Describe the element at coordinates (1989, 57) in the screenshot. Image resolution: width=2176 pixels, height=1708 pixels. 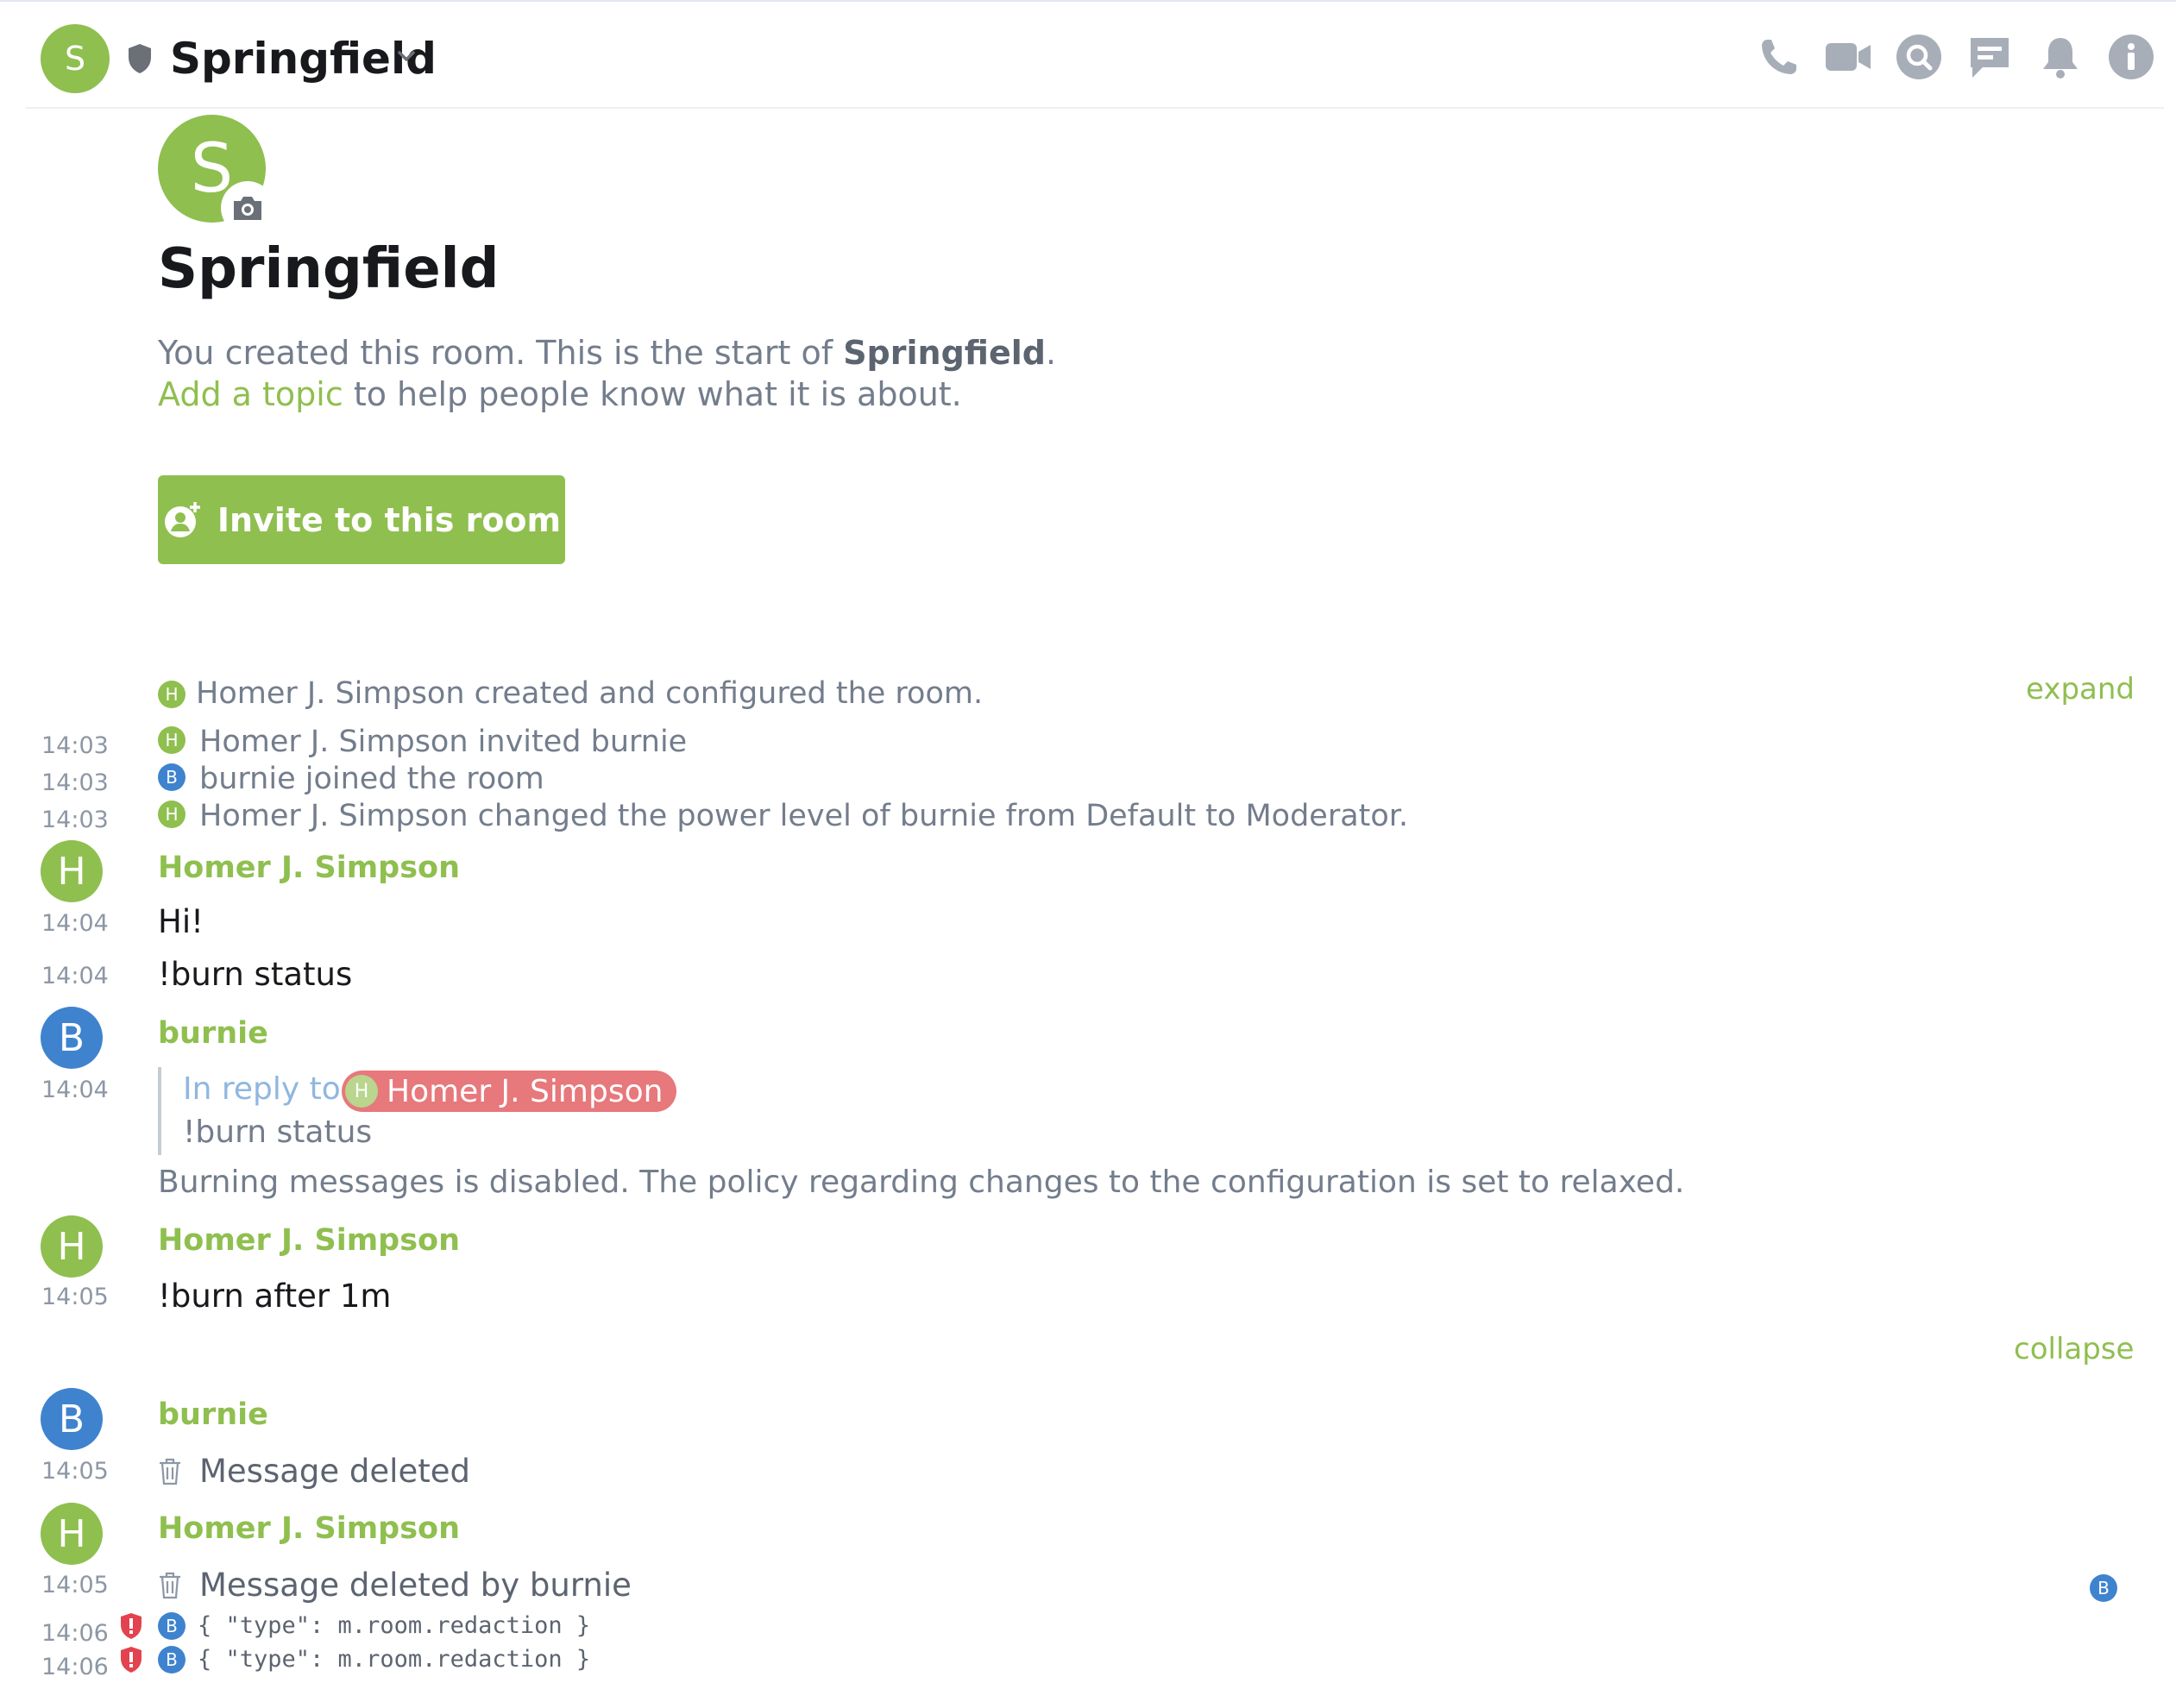
I see `threads-icon` at that location.